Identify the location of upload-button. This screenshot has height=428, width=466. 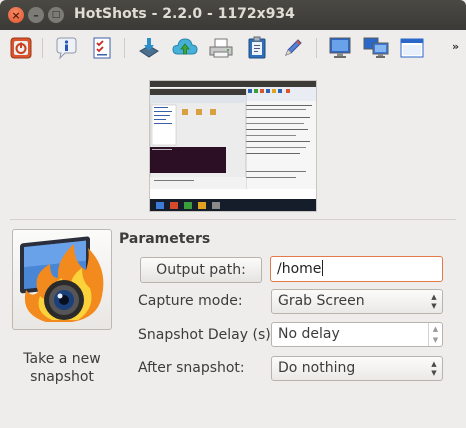
(185, 48).